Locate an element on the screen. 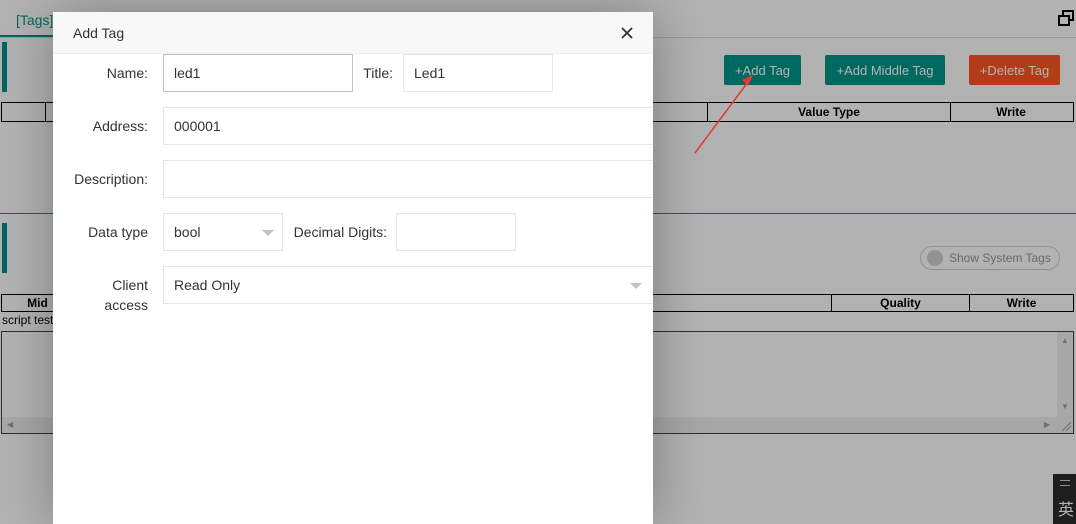 Image resolution: width=1076 pixels, height=524 pixels. client-access-label-line2: access is located at coordinates (126, 305).